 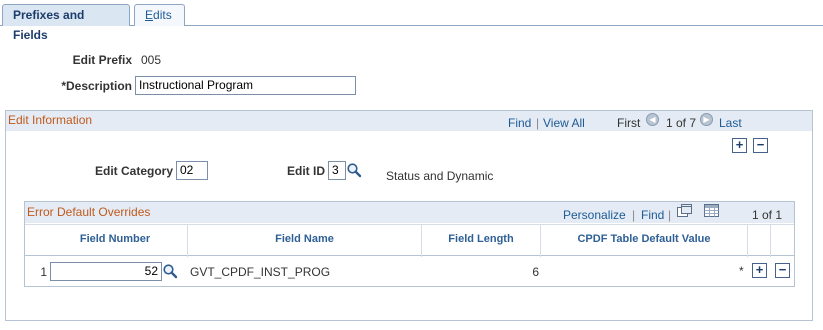 I want to click on grid-row-count: 1 of 1, so click(x=767, y=215).